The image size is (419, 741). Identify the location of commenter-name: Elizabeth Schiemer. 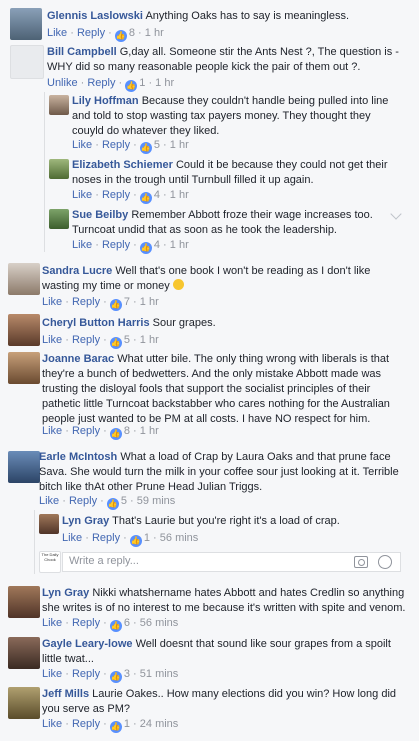
(122, 165).